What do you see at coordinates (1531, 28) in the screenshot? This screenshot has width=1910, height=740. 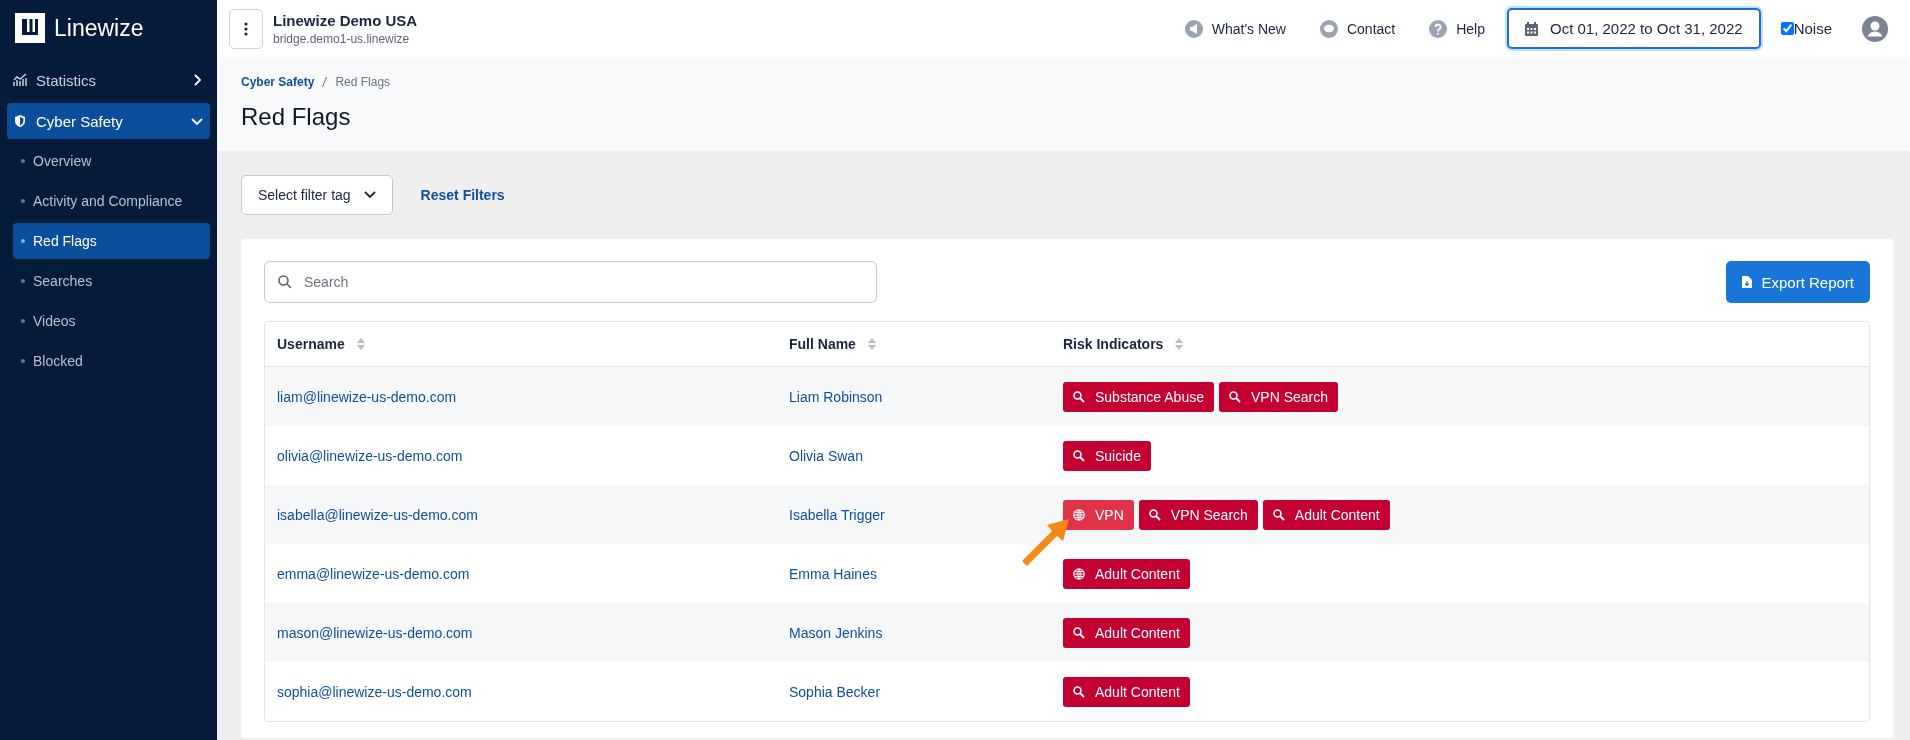 I see `calendar-icon` at bounding box center [1531, 28].